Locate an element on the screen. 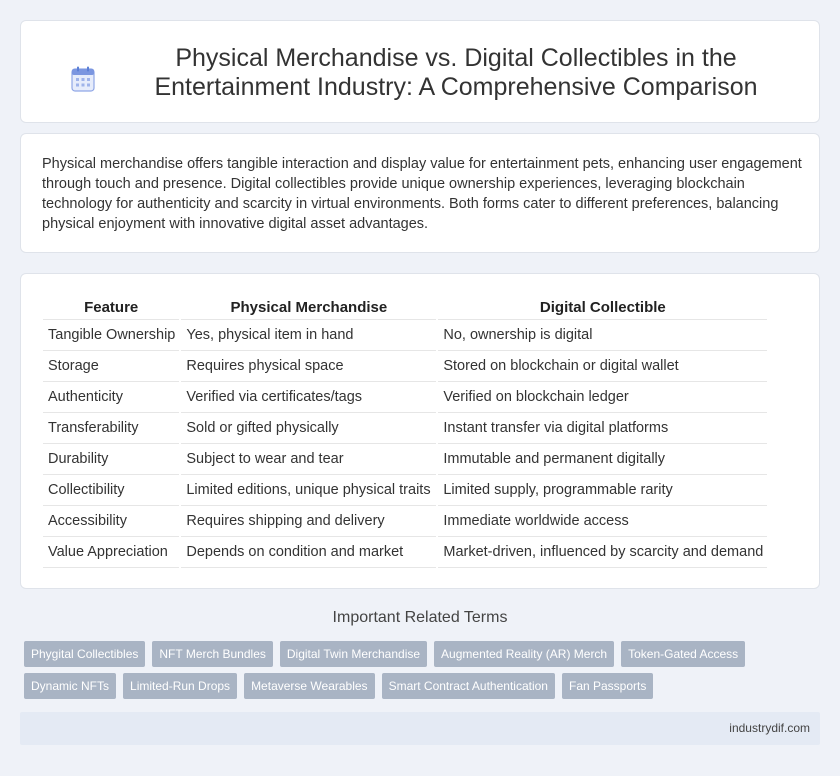 The image size is (840, 776). digital-cell: Limited supply, programmable rarity is located at coordinates (603, 490).